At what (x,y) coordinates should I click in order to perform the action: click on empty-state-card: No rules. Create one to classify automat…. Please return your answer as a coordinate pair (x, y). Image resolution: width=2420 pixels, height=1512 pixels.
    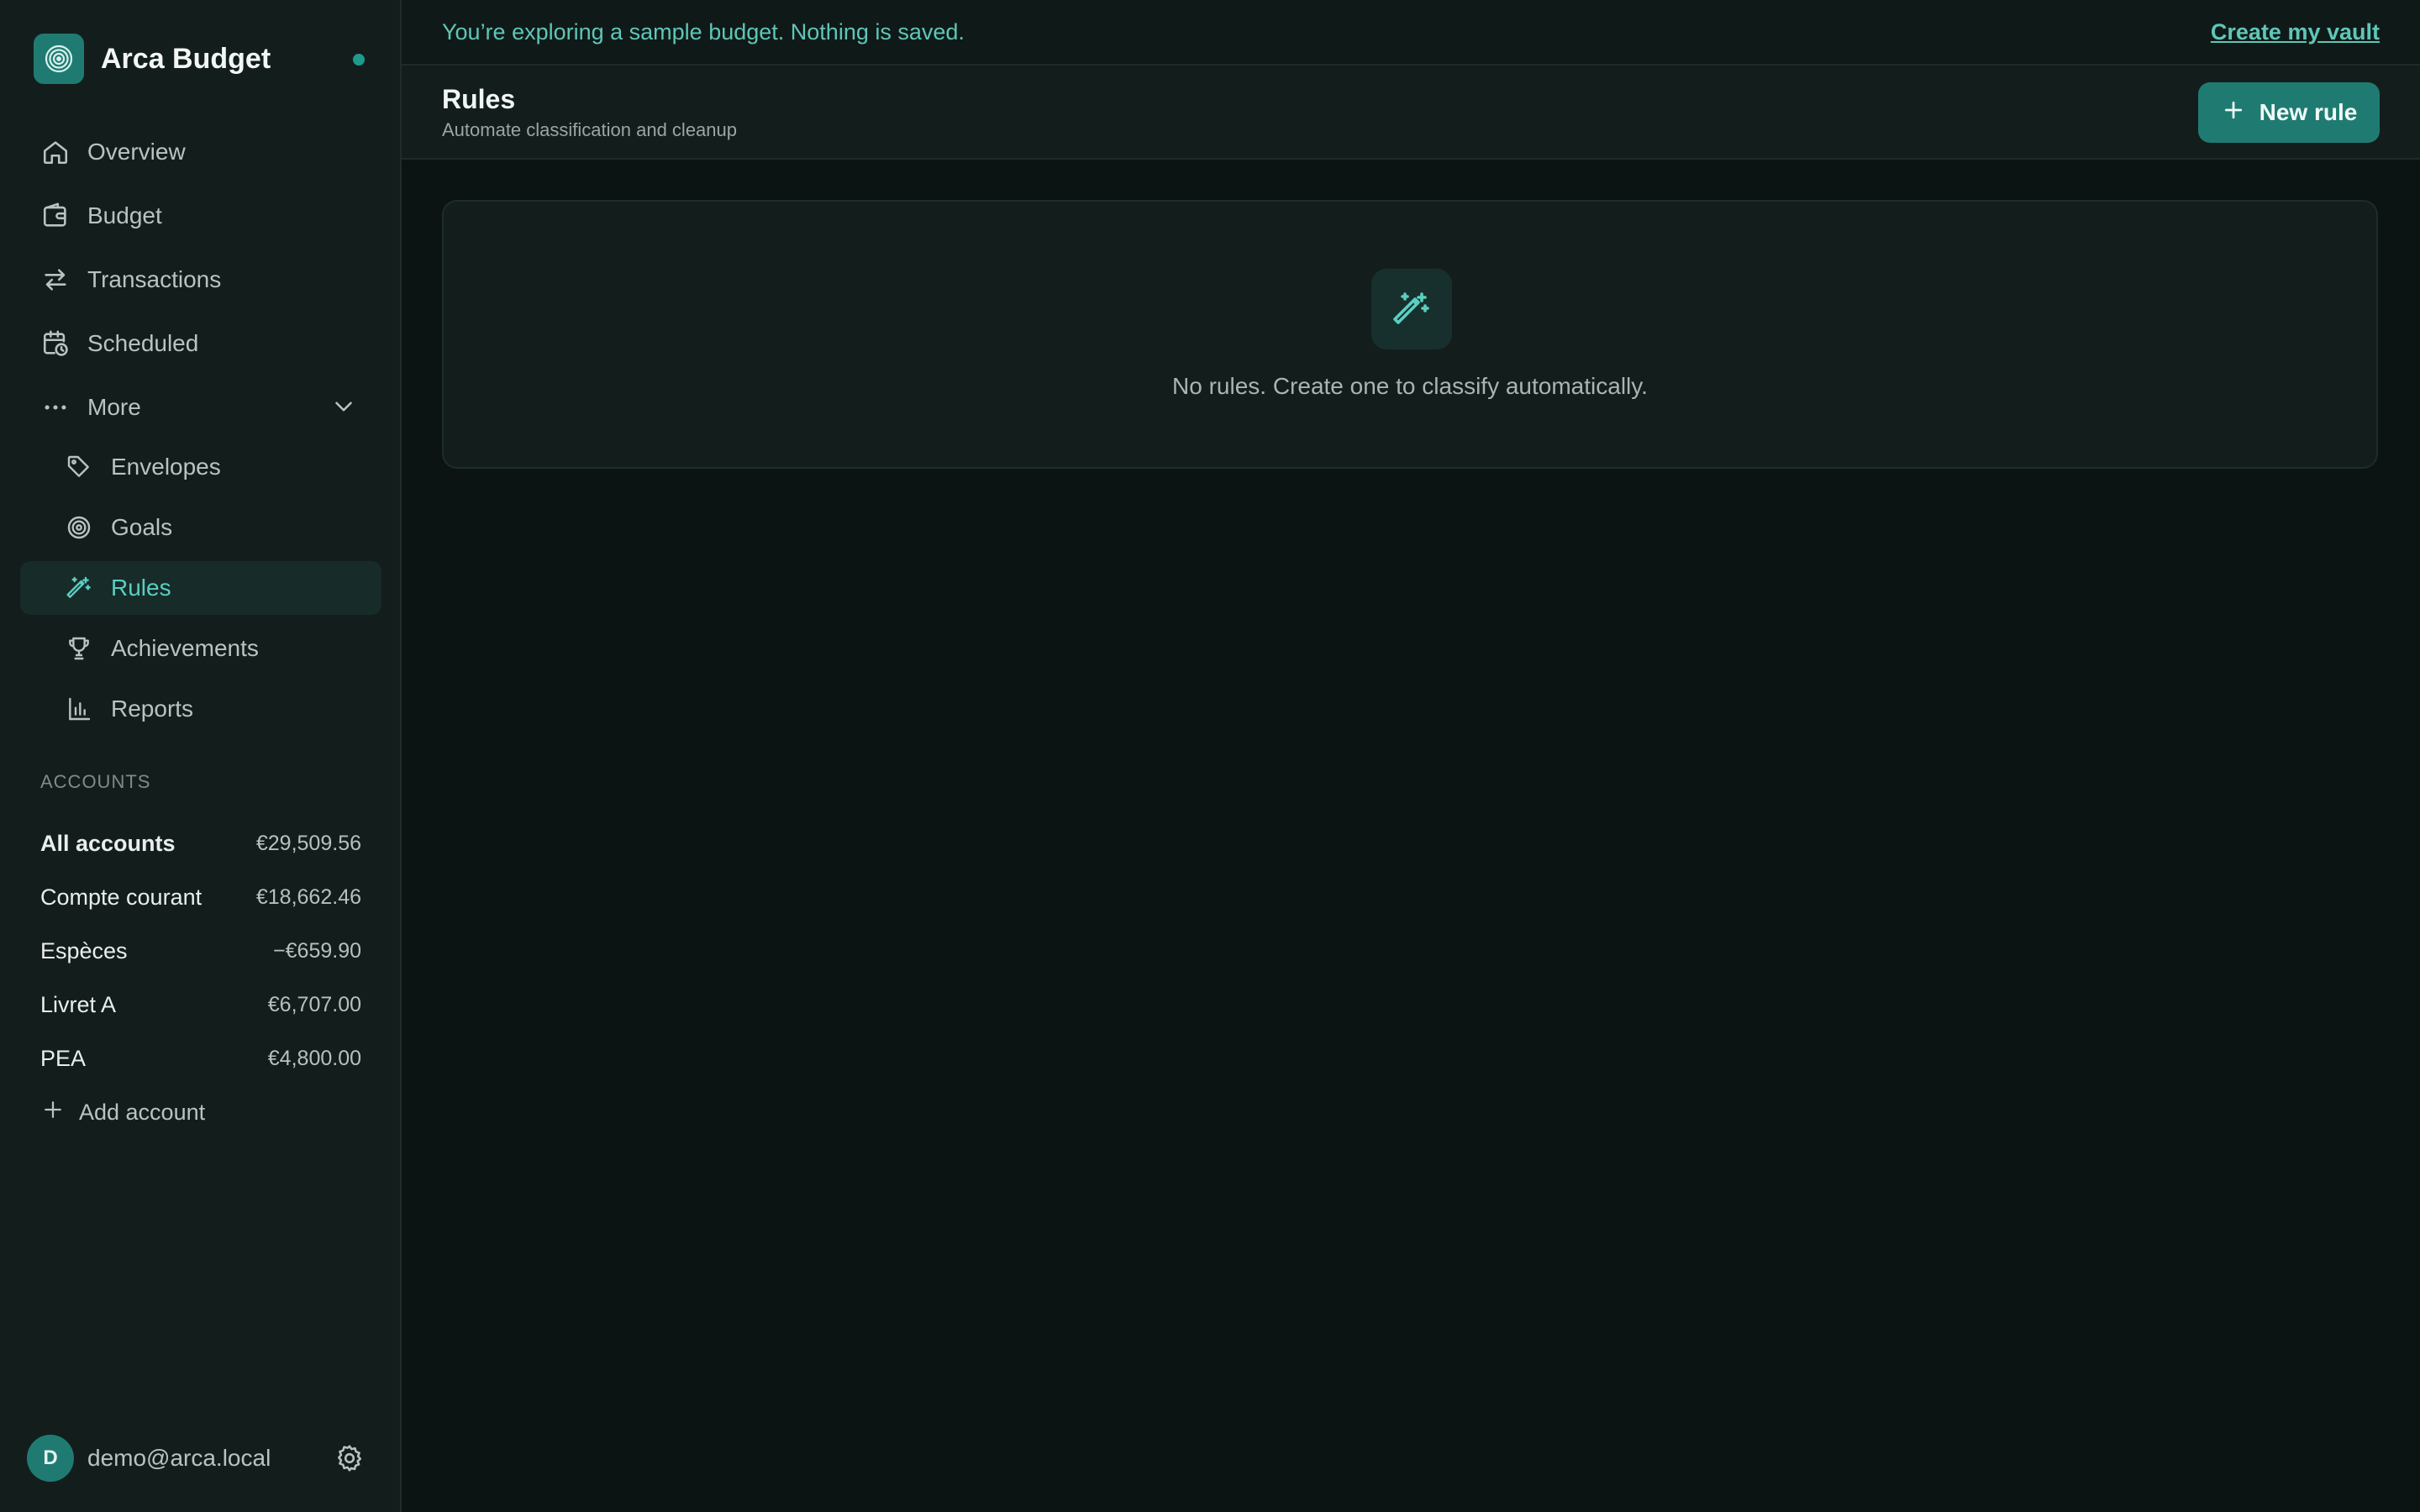
    Looking at the image, I should click on (1410, 334).